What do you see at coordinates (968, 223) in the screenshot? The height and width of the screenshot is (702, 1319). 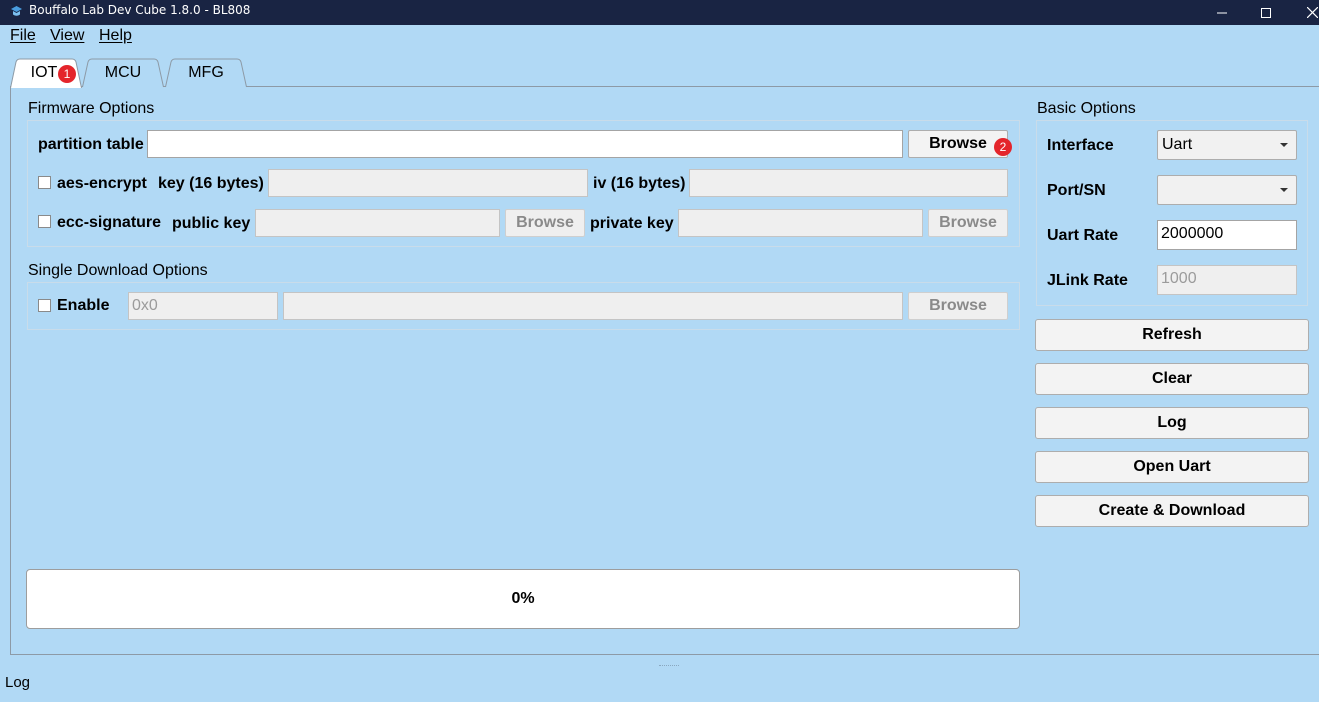 I see `private-key-browse-button: Browse` at bounding box center [968, 223].